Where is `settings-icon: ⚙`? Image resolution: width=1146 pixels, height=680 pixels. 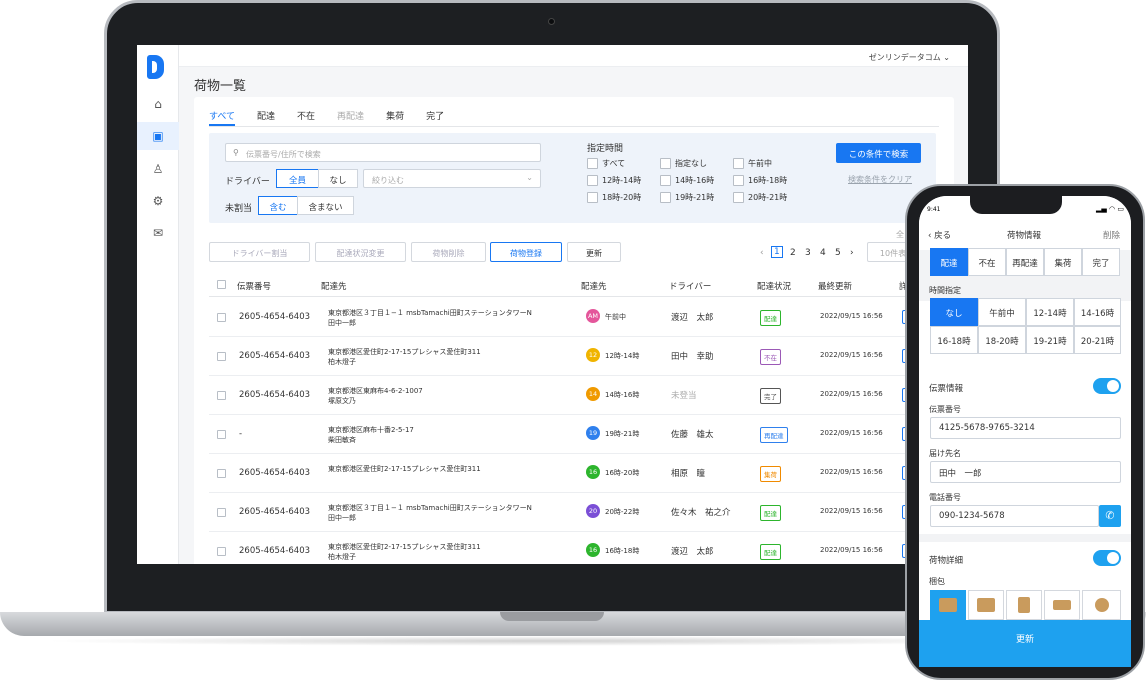 settings-icon: ⚙ is located at coordinates (158, 201).